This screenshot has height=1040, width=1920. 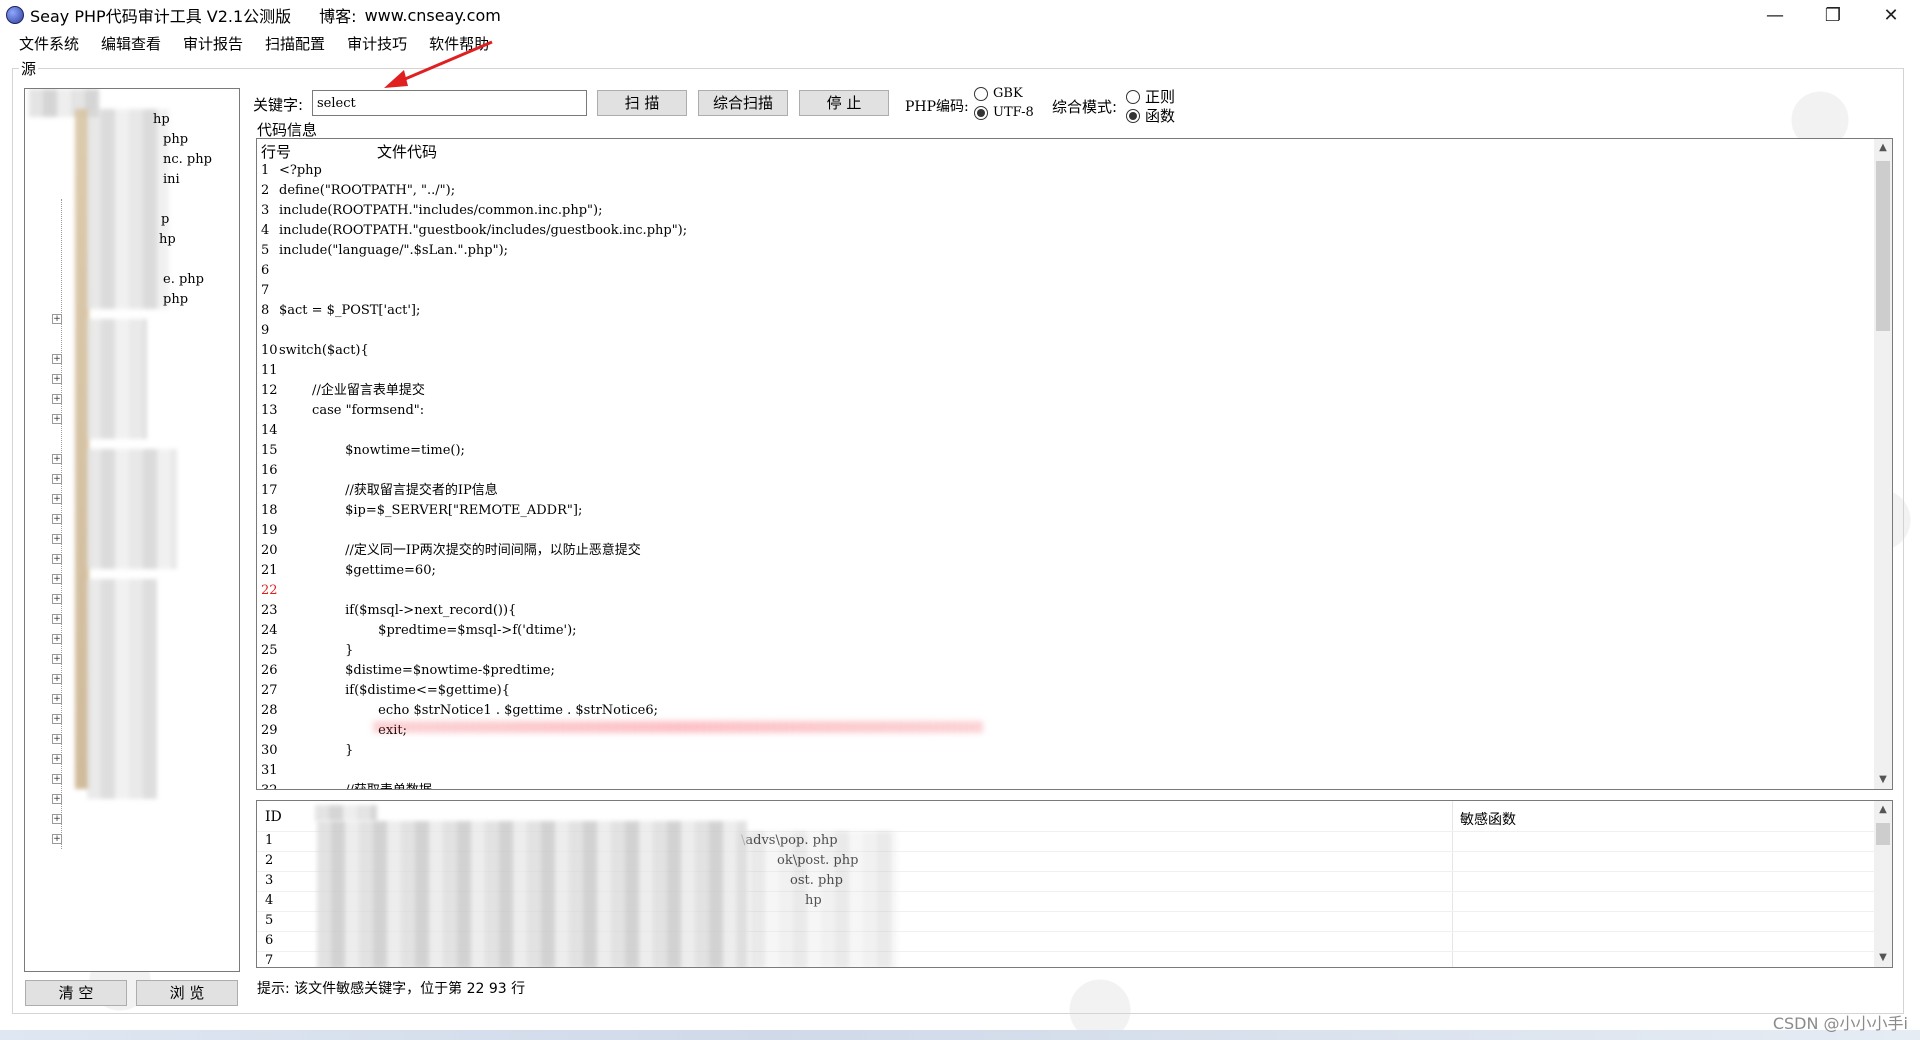 What do you see at coordinates (1488, 820) in the screenshot?
I see `results-function-header: 敏感函数` at bounding box center [1488, 820].